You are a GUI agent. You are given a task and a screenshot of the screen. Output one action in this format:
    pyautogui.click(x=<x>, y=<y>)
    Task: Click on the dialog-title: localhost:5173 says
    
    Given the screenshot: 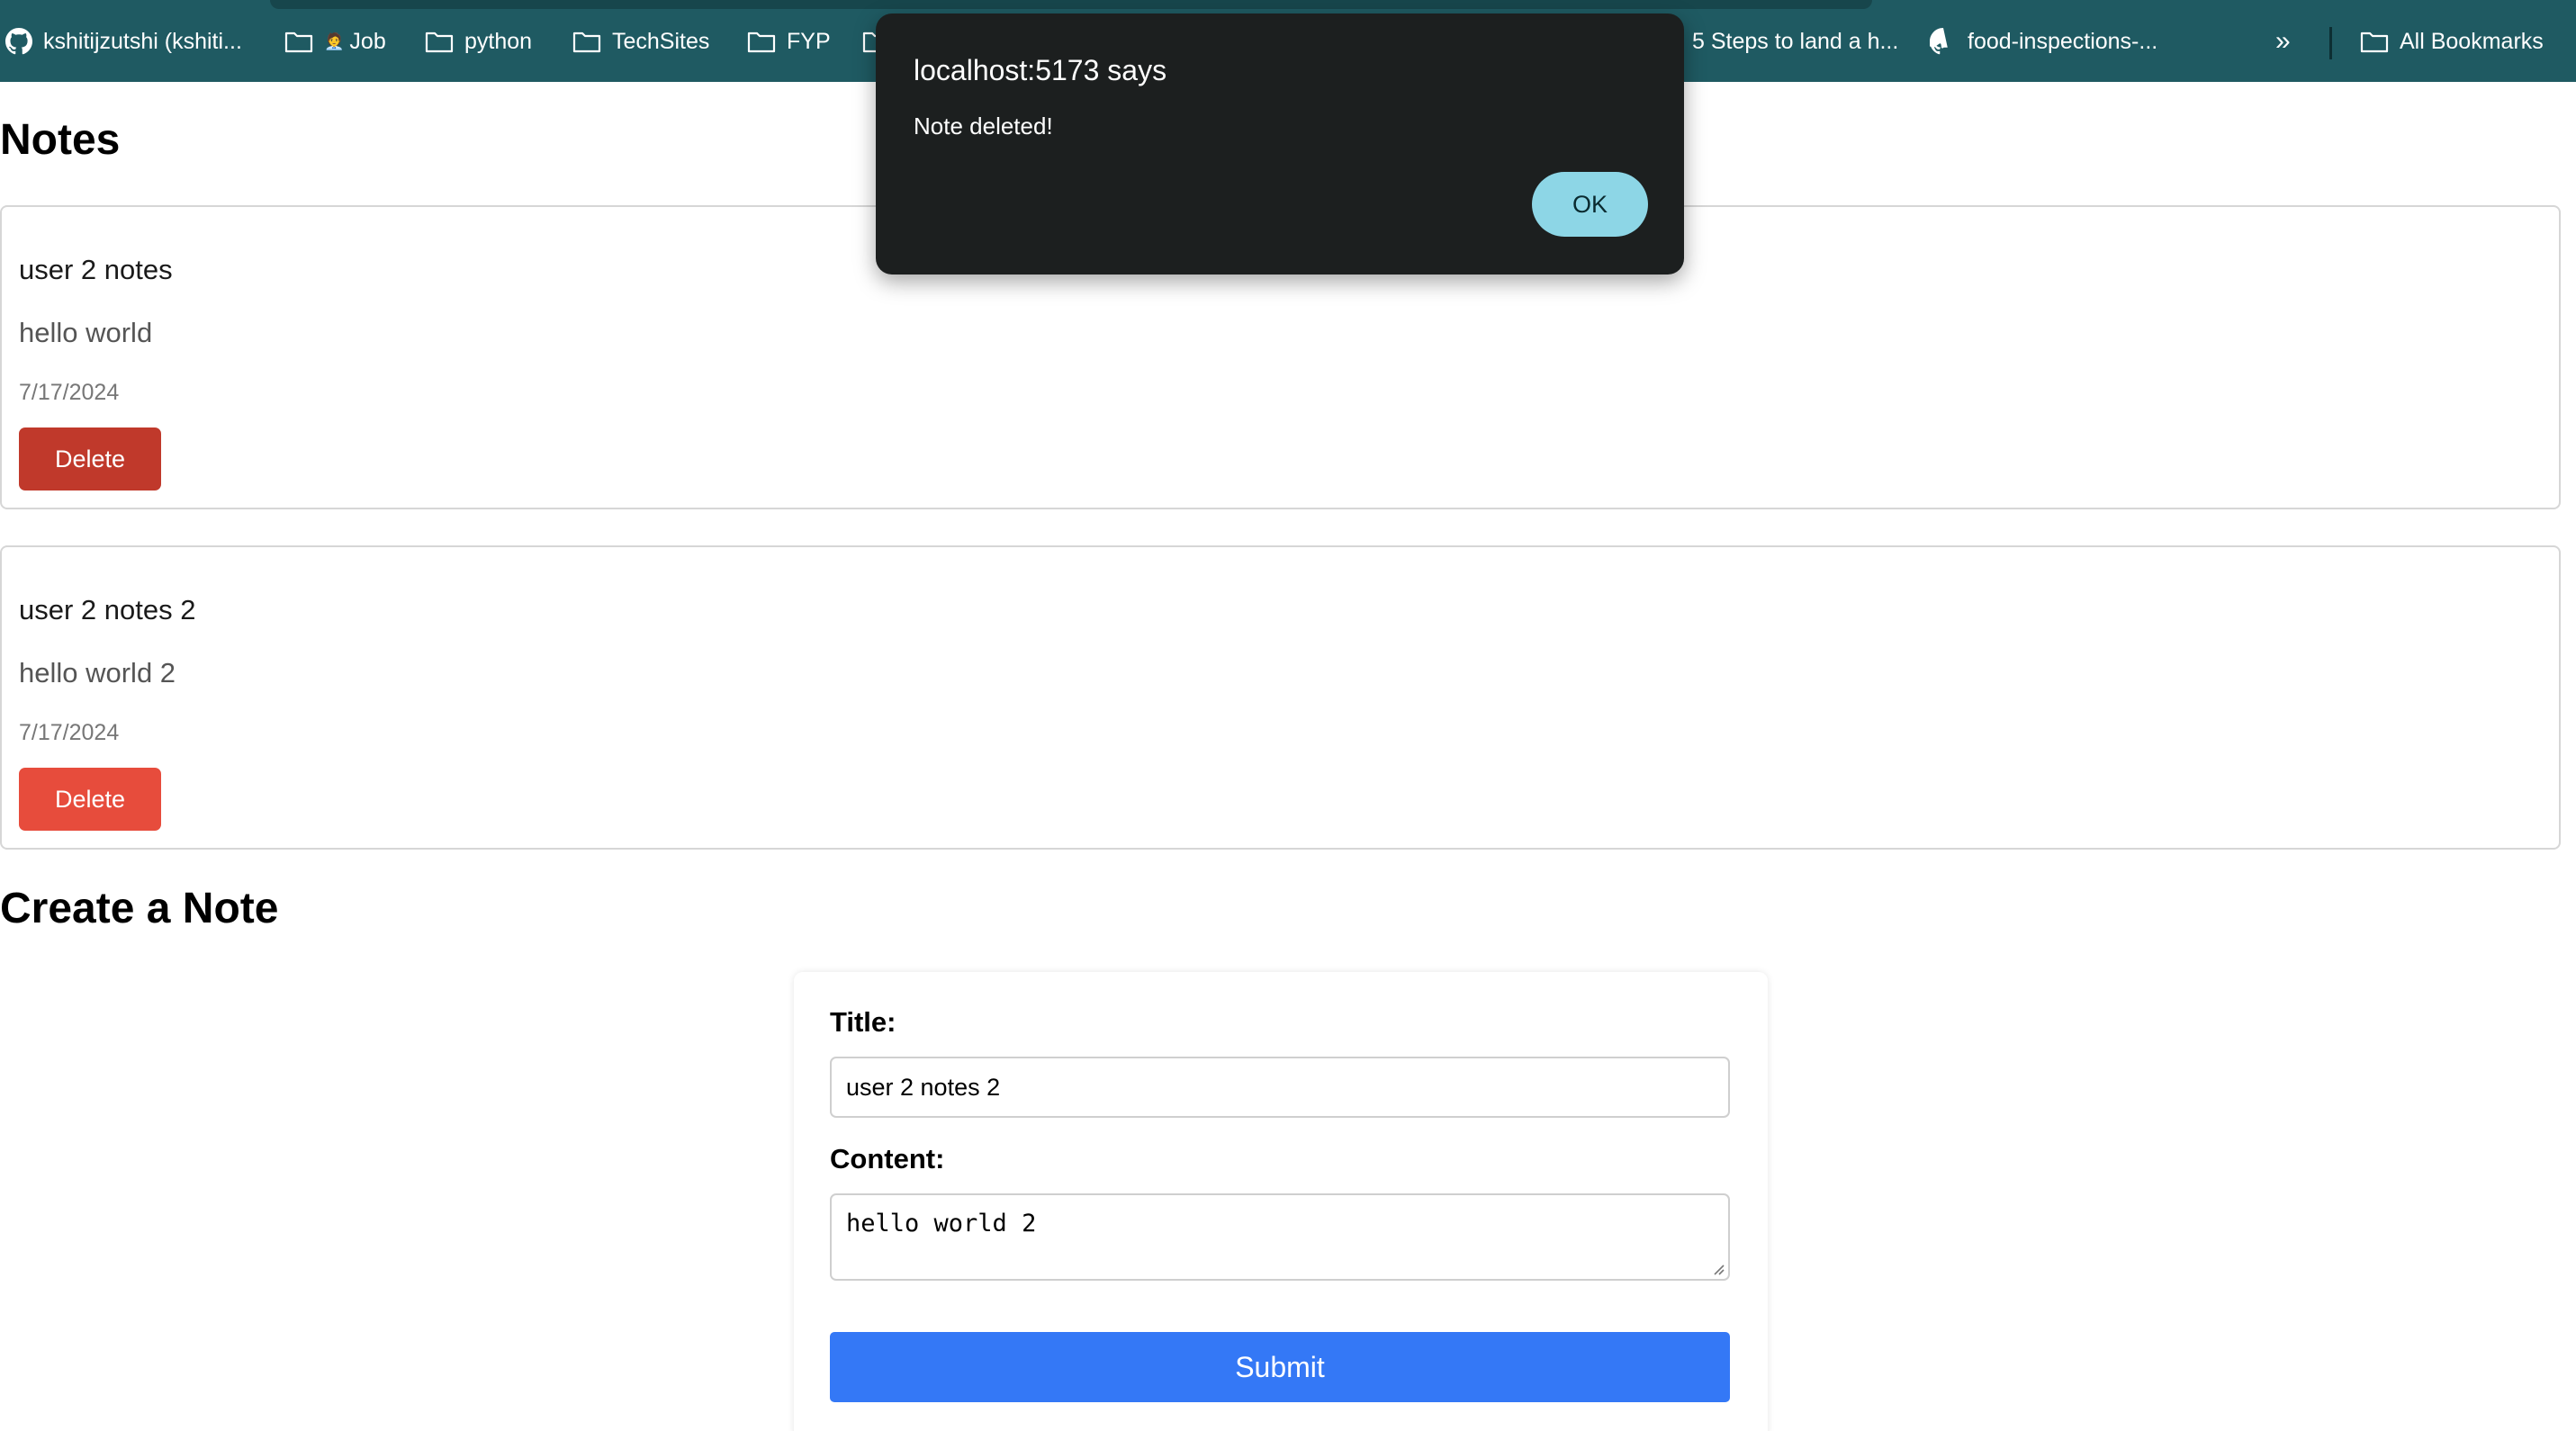 What is the action you would take?
    pyautogui.click(x=1040, y=70)
    